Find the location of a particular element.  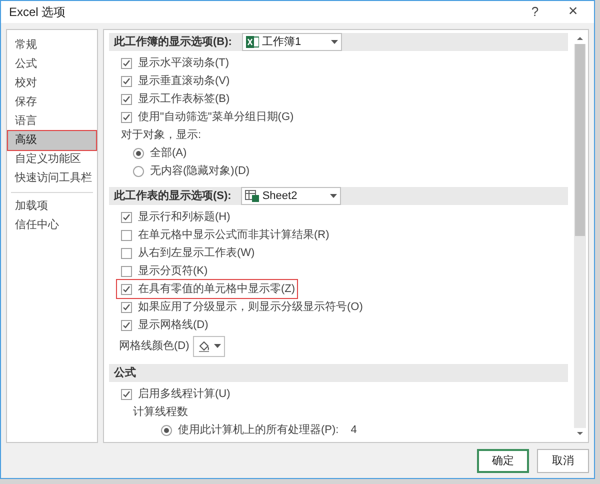

option-label: 对于对象，显示: is located at coordinates (161, 135).